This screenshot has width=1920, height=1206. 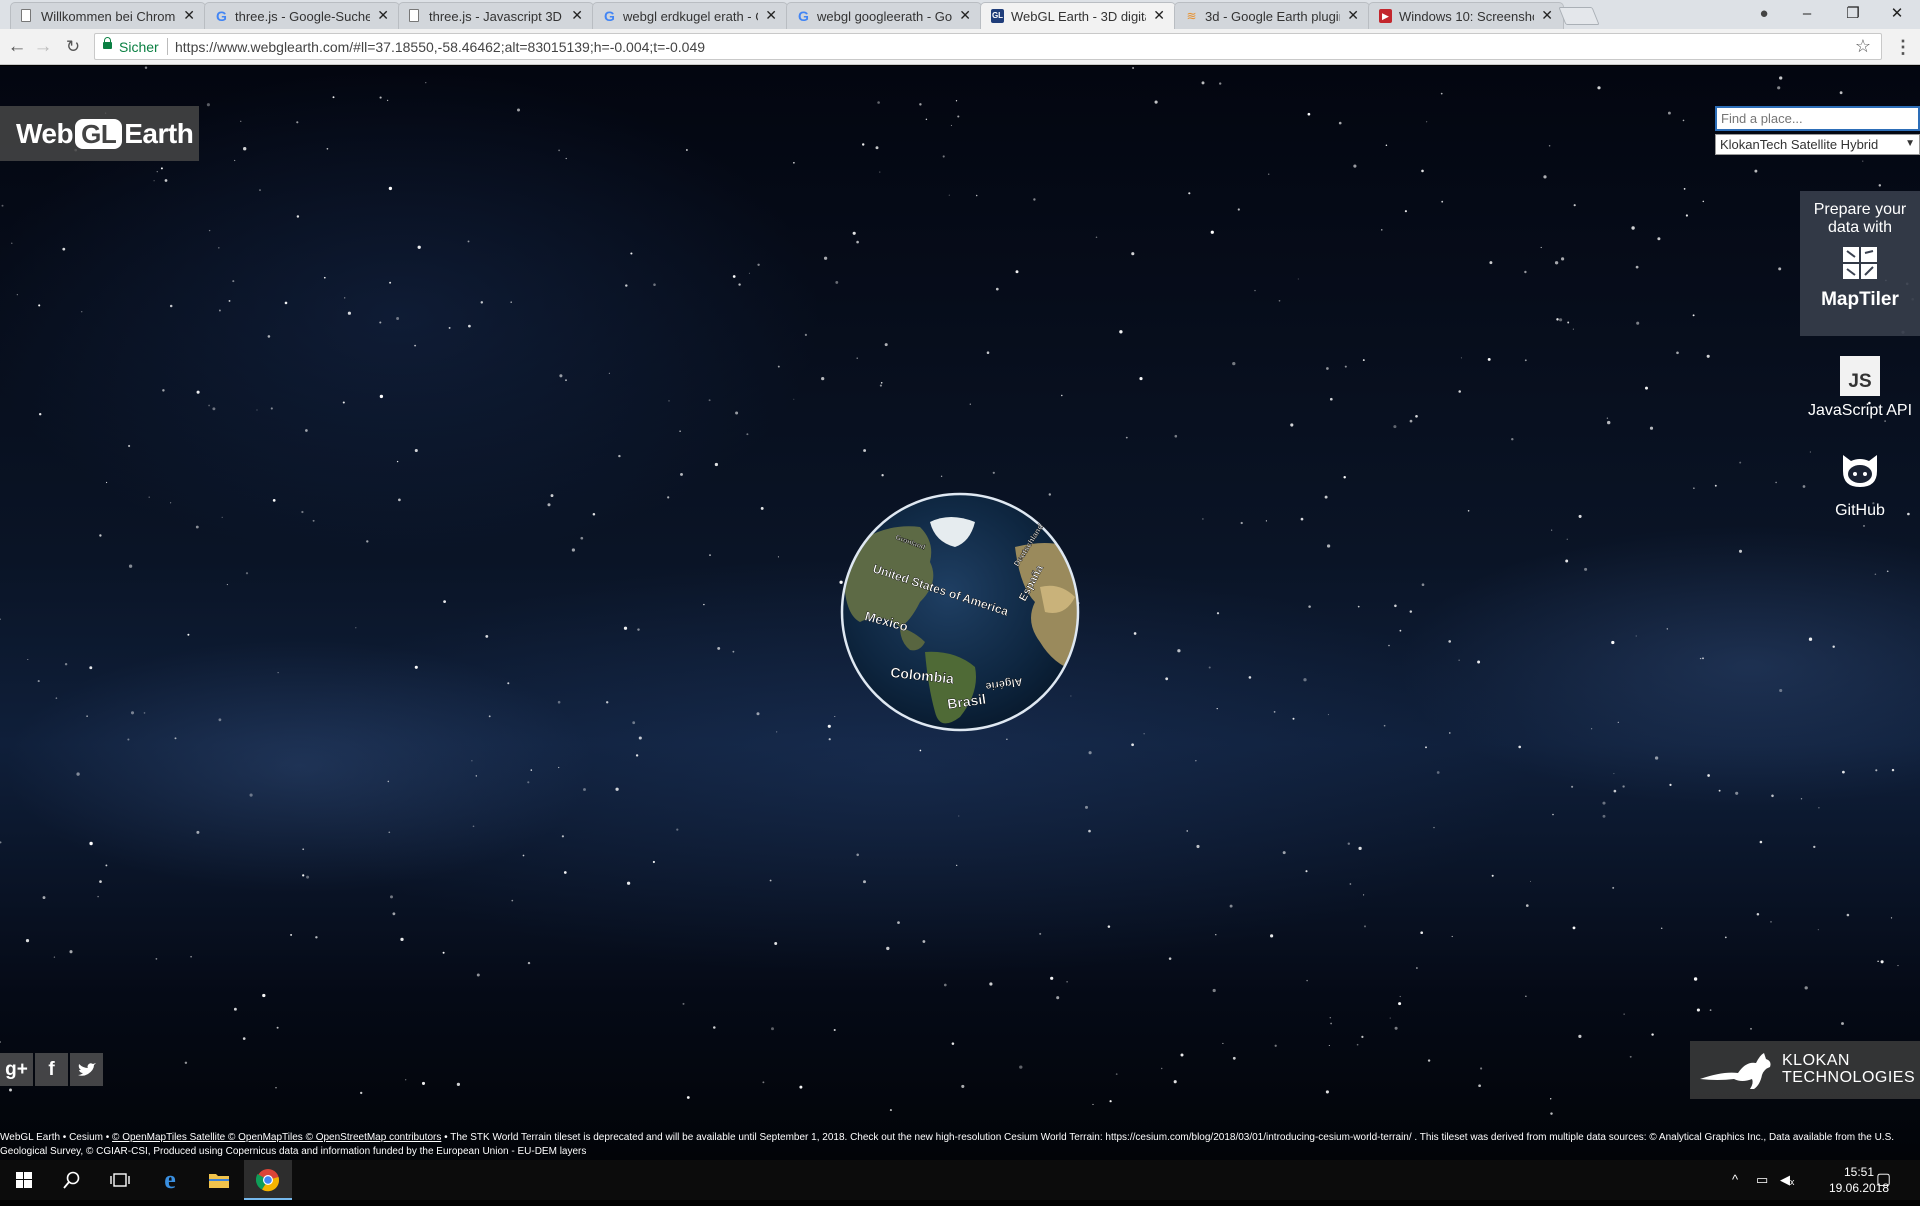 I want to click on divider, so click(x=167, y=46).